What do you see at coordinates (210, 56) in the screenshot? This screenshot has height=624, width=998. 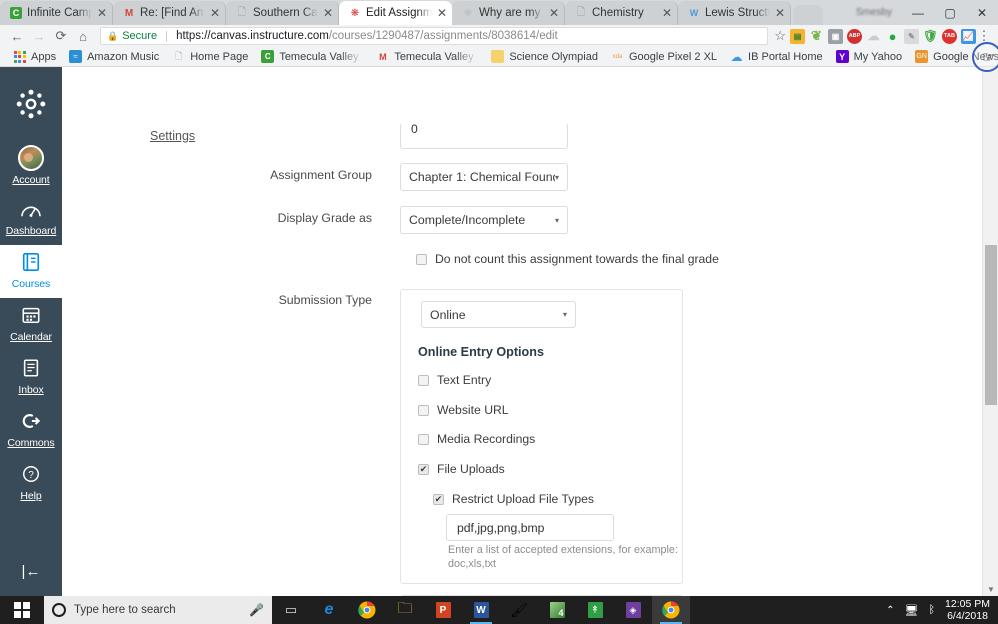 I see `bookmark-home-page: 🗋 Home Page` at bounding box center [210, 56].